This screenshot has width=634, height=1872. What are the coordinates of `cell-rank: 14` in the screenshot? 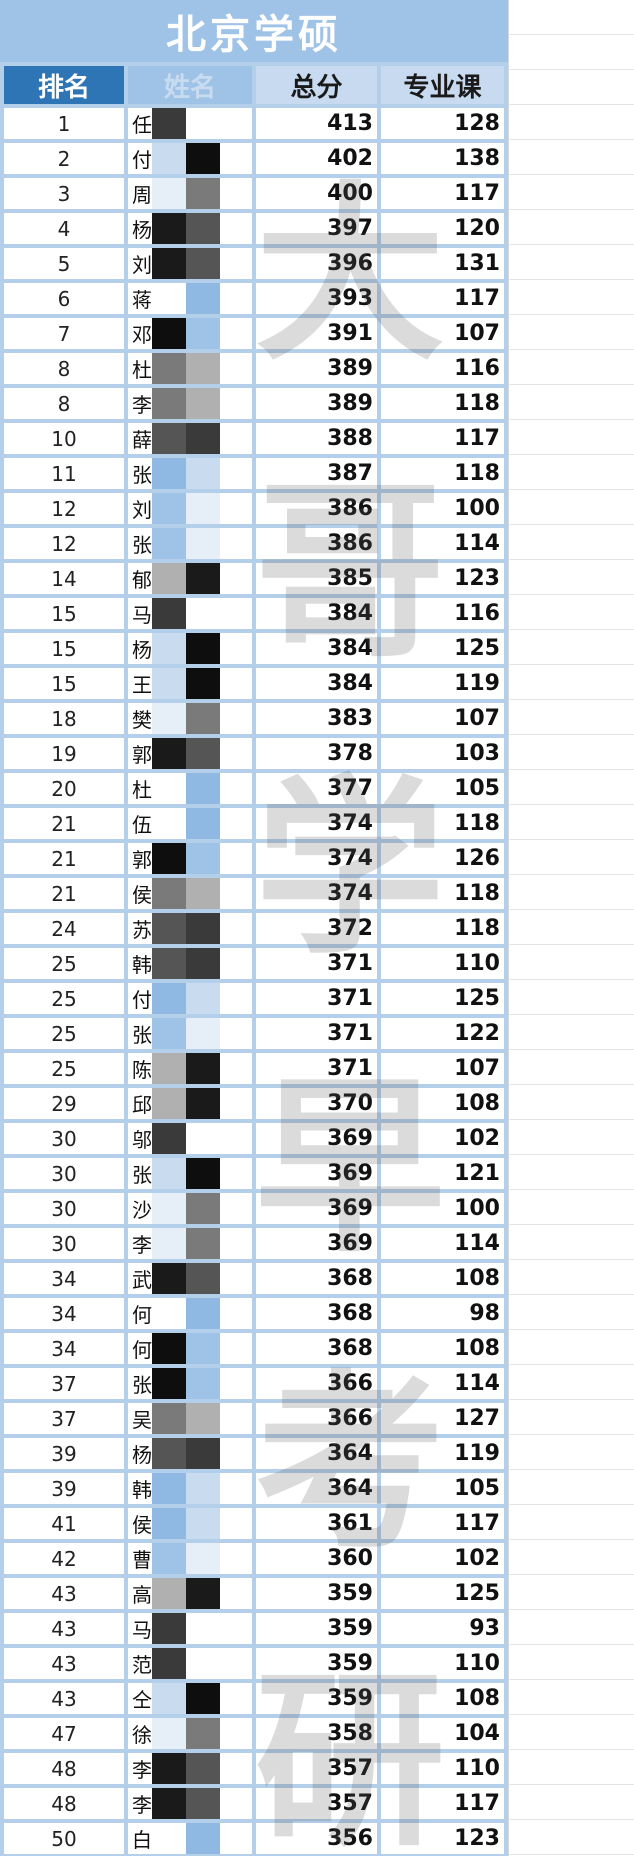 It's located at (64, 578).